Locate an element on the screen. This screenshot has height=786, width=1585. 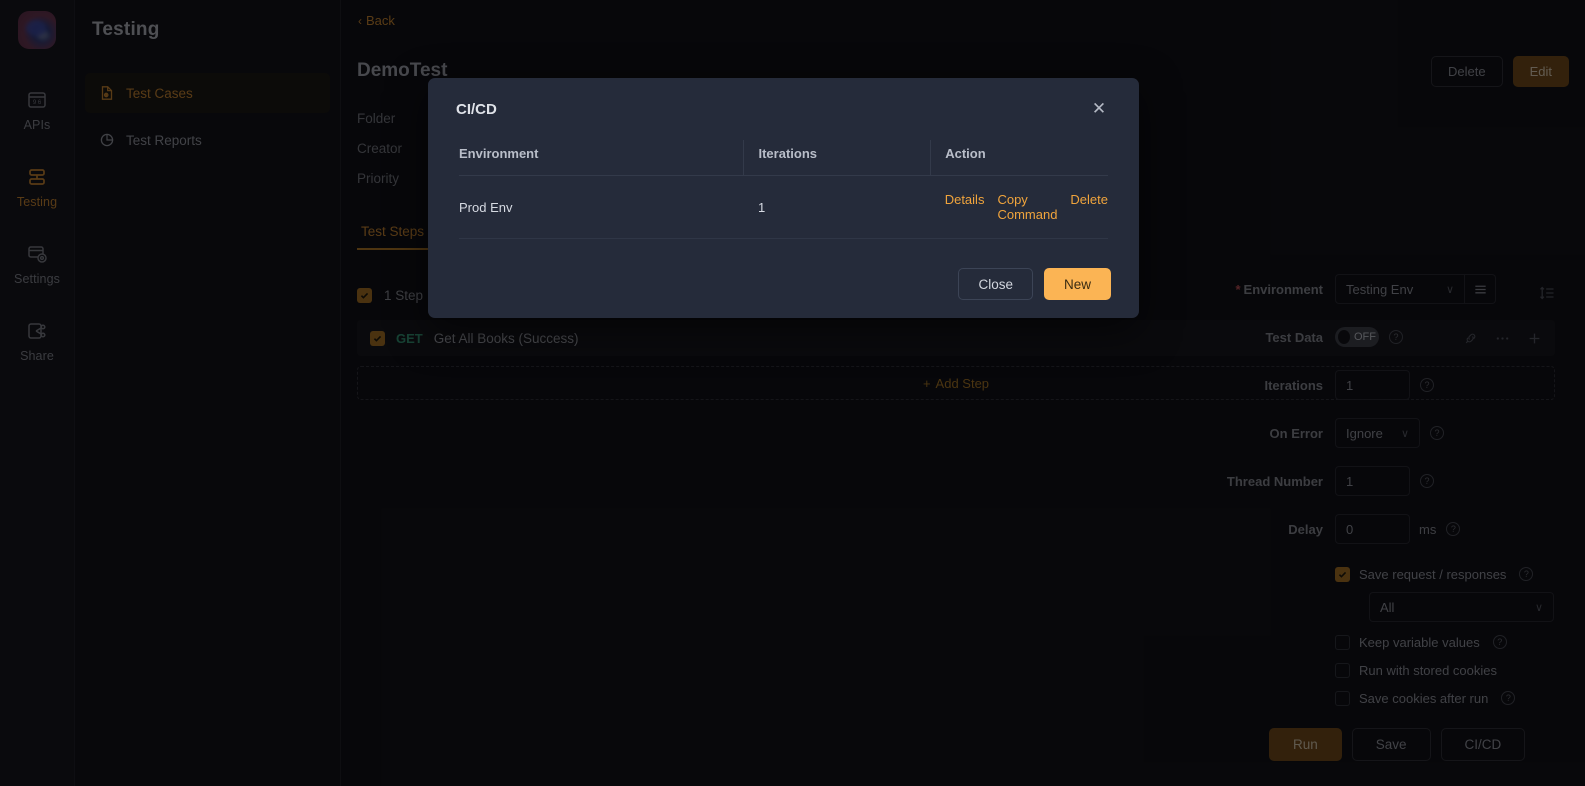
column-header-environment: Environment is located at coordinates (601, 158).